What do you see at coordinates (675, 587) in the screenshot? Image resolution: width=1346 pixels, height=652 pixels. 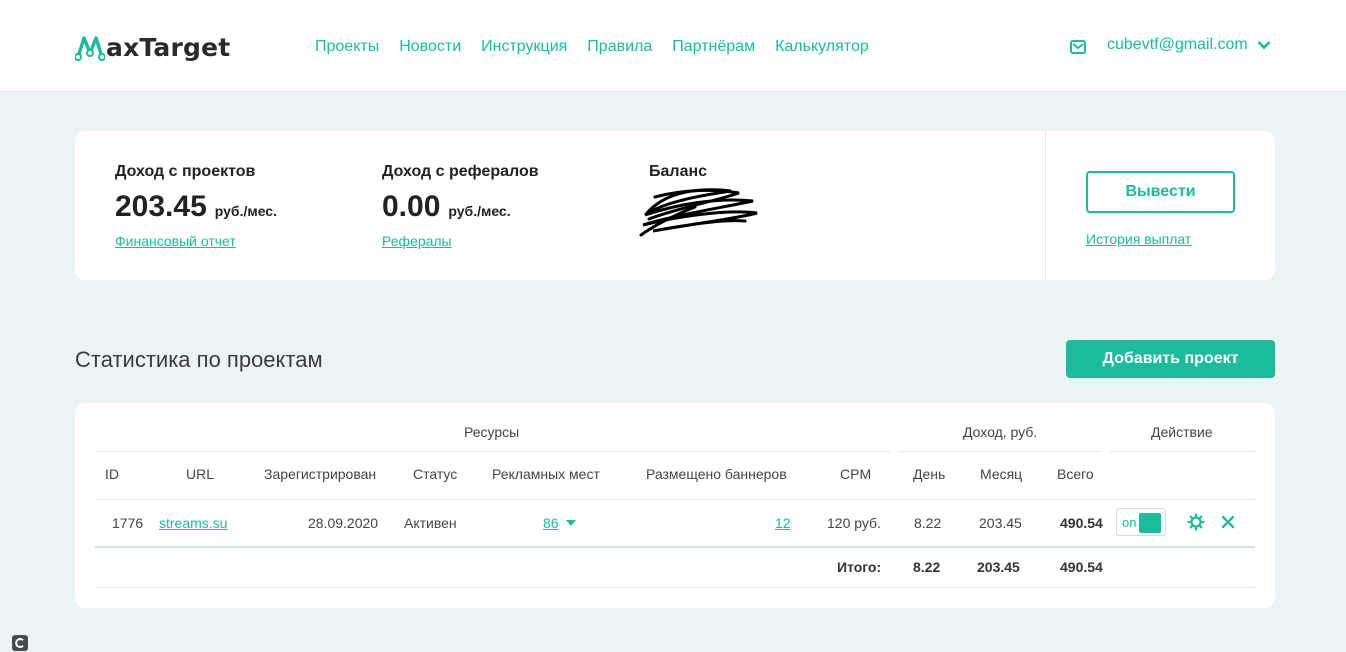 I see `totals-divider` at bounding box center [675, 587].